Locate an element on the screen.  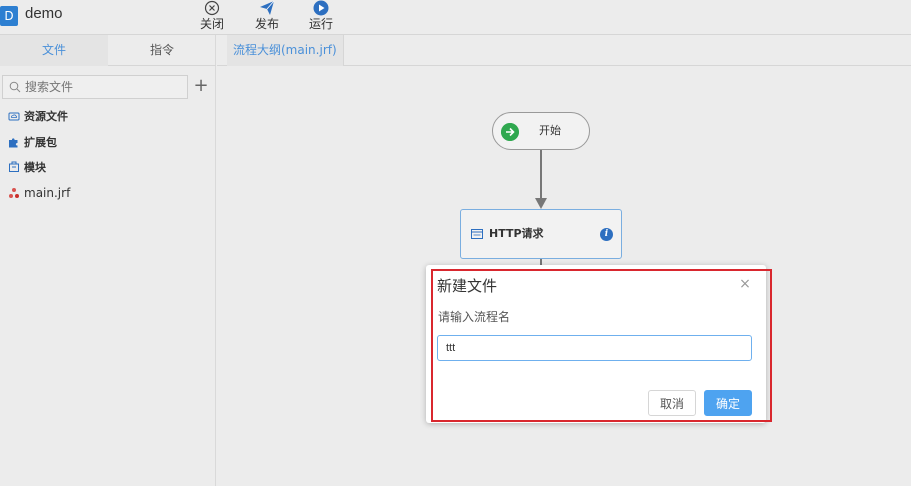
tree-item-label: main.jrf is located at coordinates (47, 193).